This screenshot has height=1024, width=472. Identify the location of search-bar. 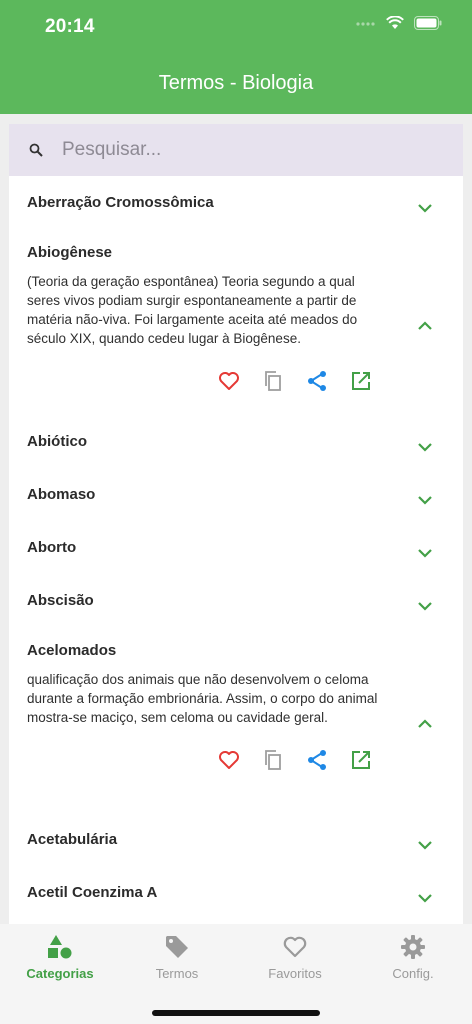
(236, 150).